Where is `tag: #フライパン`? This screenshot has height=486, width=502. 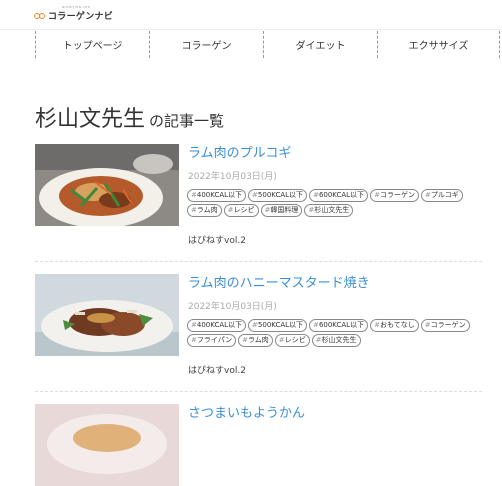
tag: #フライパン is located at coordinates (212, 340).